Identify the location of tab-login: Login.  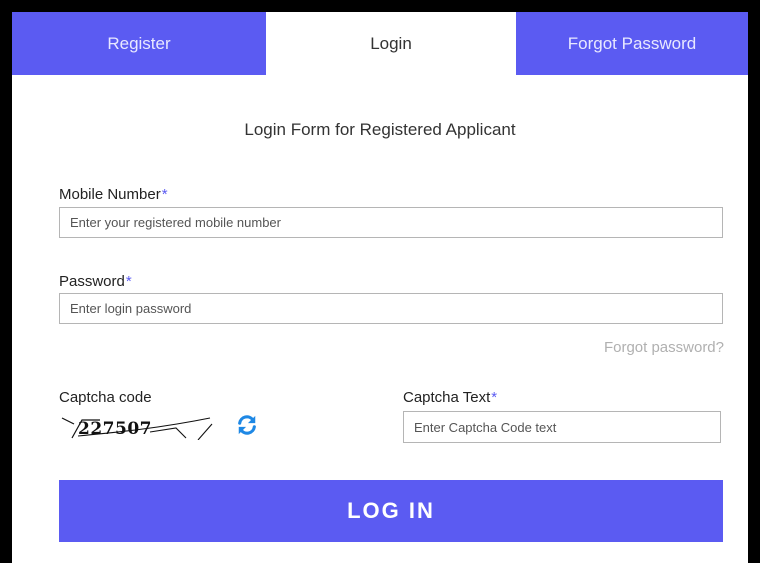
(391, 43).